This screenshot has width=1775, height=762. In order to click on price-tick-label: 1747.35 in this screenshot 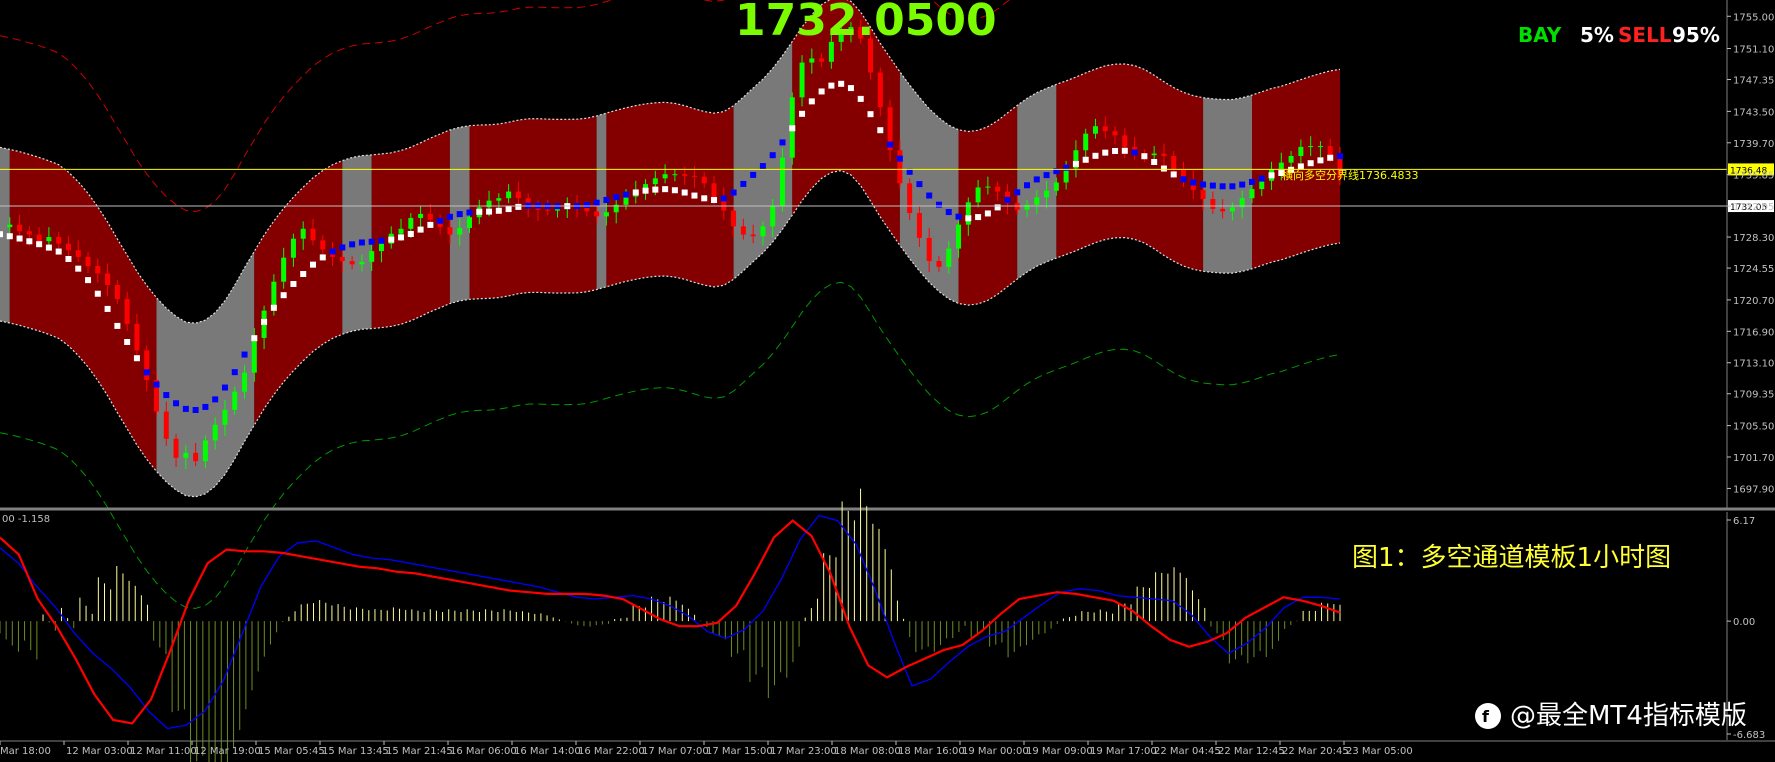, I will do `click(1753, 81)`.